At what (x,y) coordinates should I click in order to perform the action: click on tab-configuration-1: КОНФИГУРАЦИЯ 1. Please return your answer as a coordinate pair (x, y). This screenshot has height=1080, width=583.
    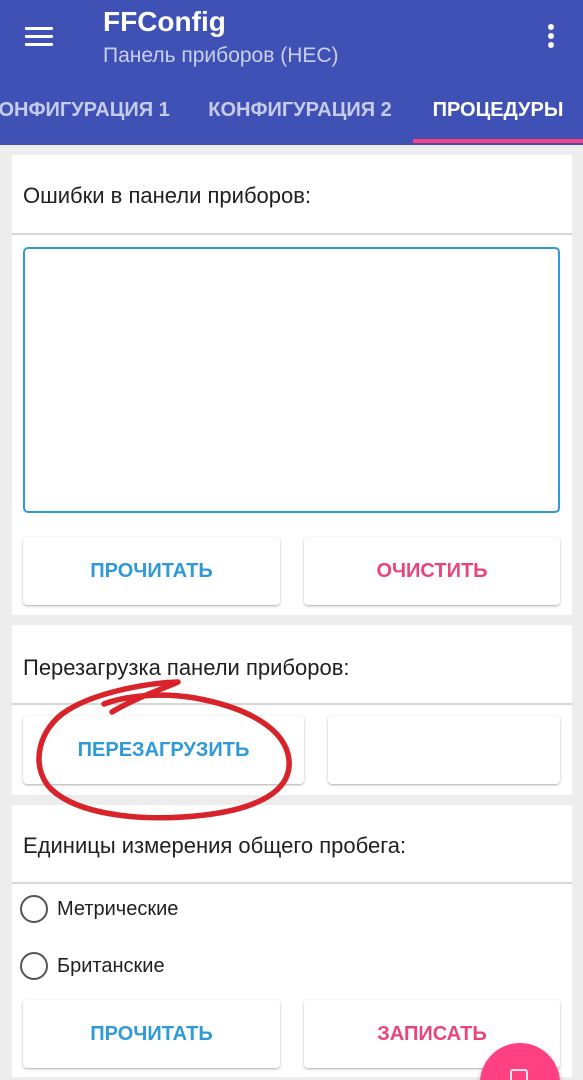
    Looking at the image, I should click on (89, 110).